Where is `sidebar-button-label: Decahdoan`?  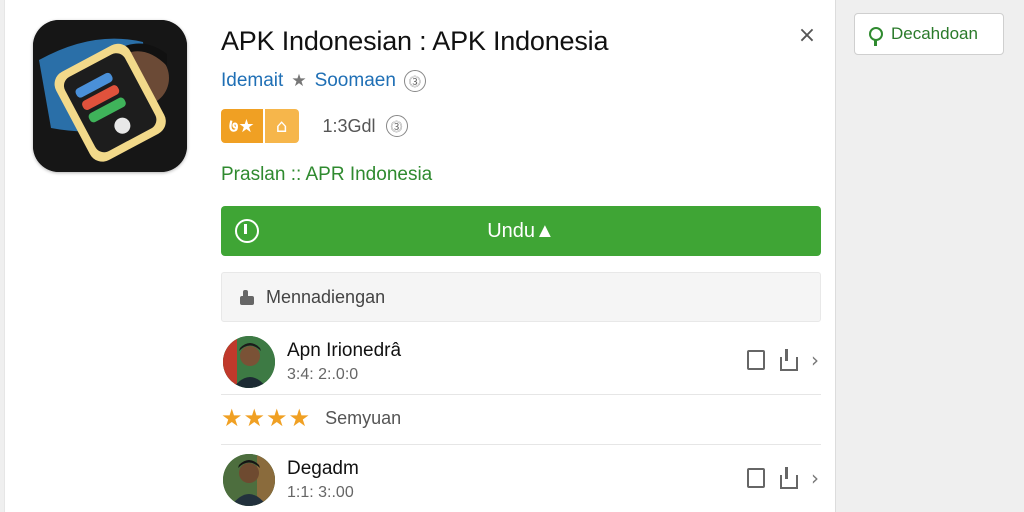 sidebar-button-label: Decahdoan is located at coordinates (934, 33).